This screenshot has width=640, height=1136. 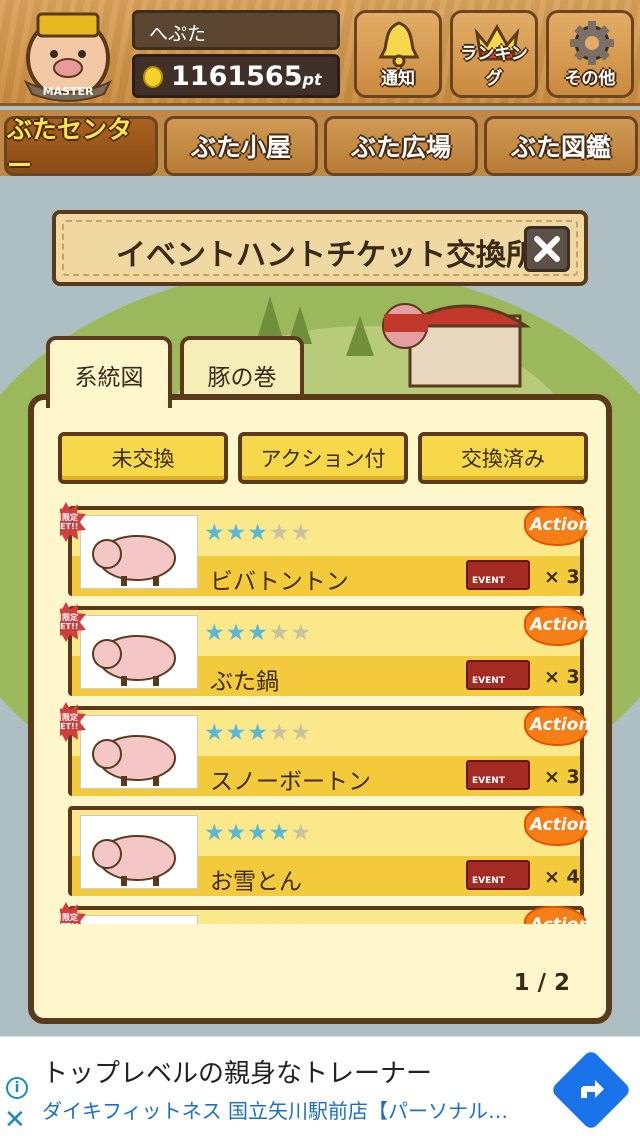 What do you see at coordinates (494, 66) in the screenshot?
I see `ranking-label: ランキング` at bounding box center [494, 66].